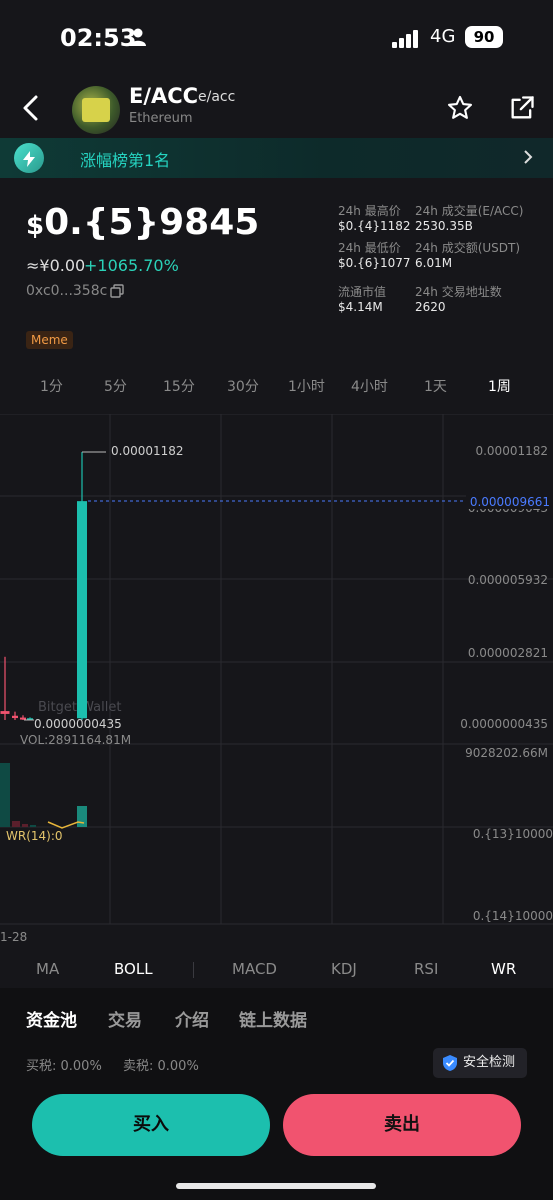 This screenshot has height=1200, width=553. I want to click on network-type: 4G, so click(443, 36).